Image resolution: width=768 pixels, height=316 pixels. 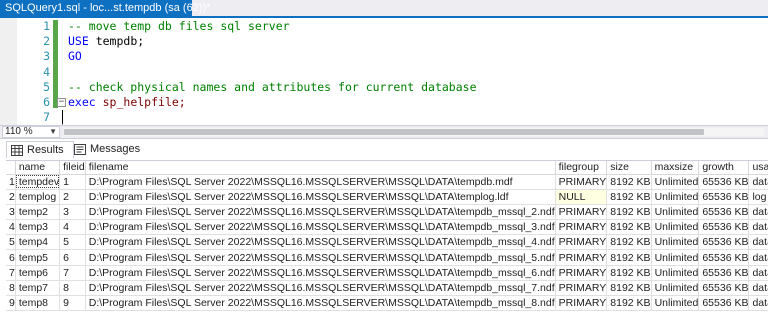 What do you see at coordinates (61, 102) in the screenshot?
I see `outline-collapse-icon: −` at bounding box center [61, 102].